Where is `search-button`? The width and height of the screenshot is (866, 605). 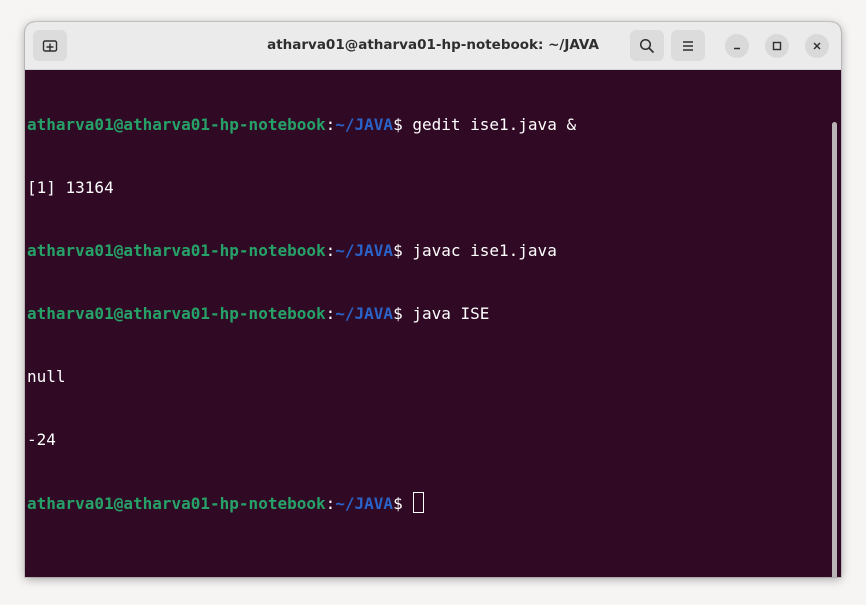 search-button is located at coordinates (647, 45).